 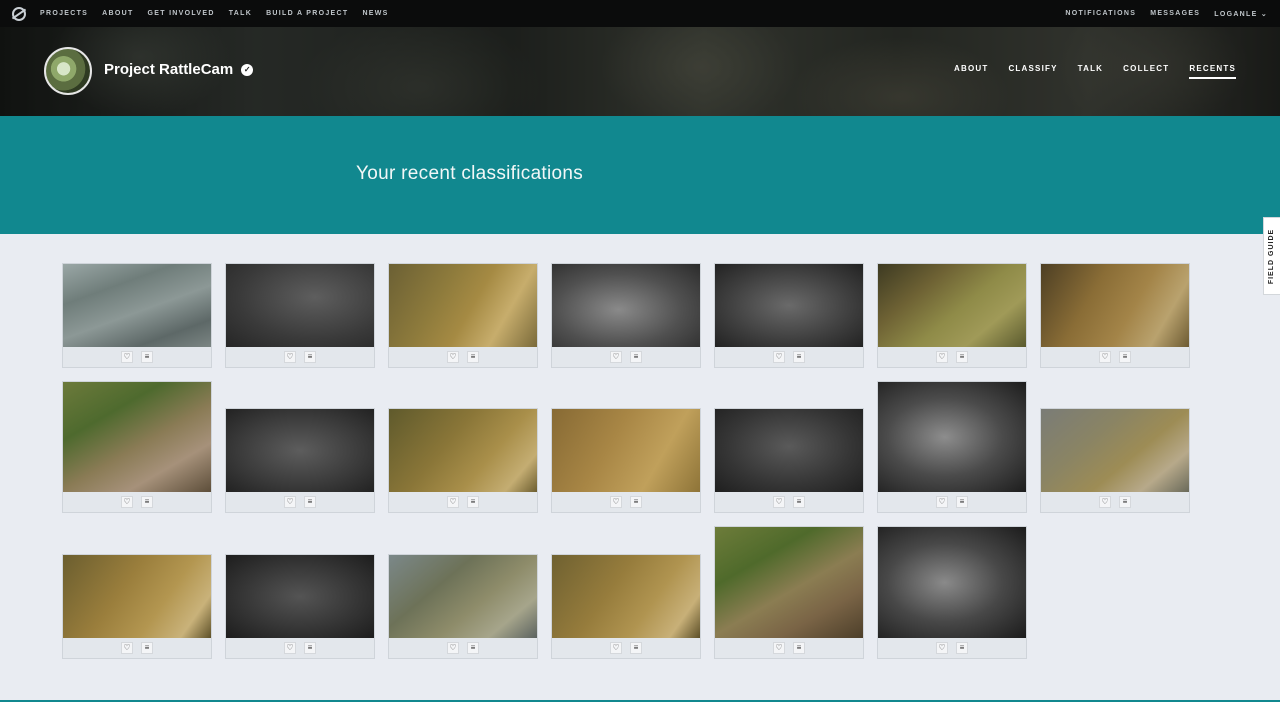 I want to click on project-nav-talk: TALK, so click(x=1091, y=71).